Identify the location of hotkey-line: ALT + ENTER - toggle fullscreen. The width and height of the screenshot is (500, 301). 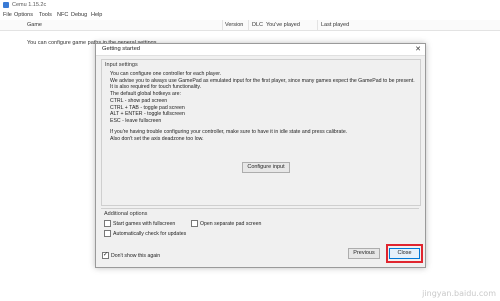
(147, 114).